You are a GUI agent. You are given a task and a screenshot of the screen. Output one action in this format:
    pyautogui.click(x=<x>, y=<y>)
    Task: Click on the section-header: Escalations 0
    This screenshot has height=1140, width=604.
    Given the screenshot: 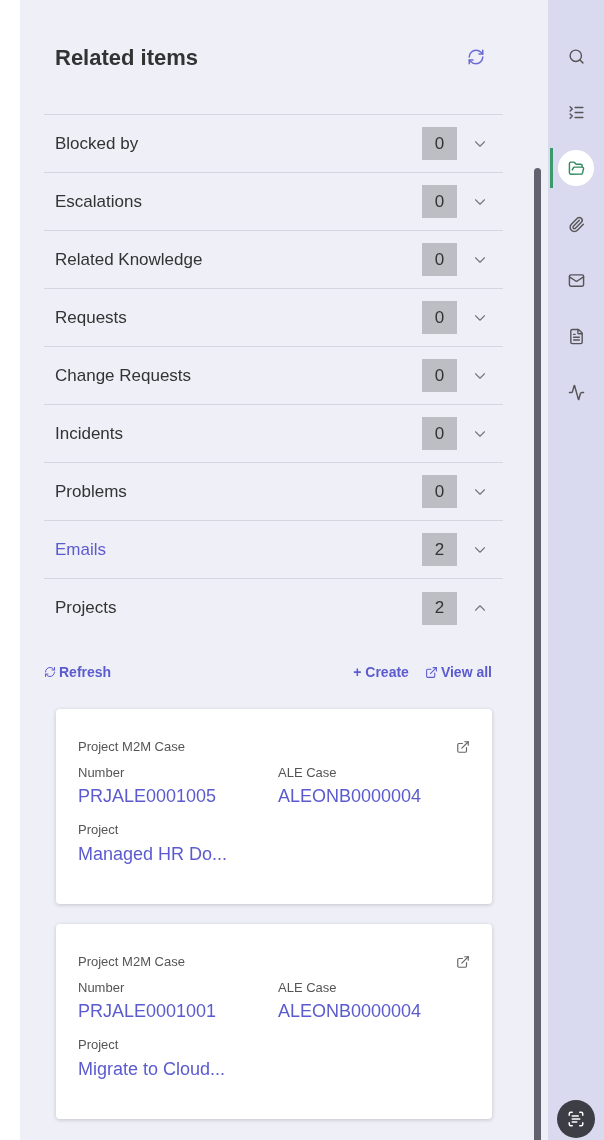 What is the action you would take?
    pyautogui.click(x=273, y=202)
    